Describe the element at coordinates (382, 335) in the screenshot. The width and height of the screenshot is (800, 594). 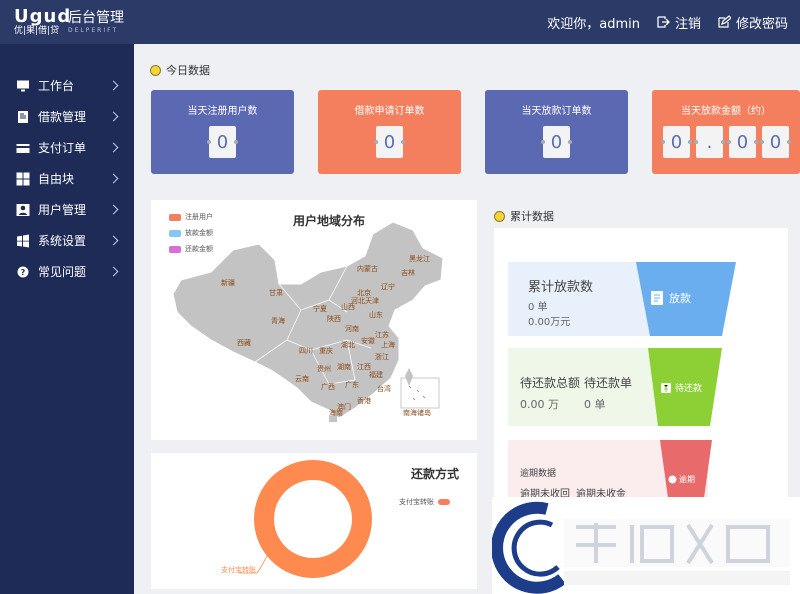
I see `province-label: 江苏` at that location.